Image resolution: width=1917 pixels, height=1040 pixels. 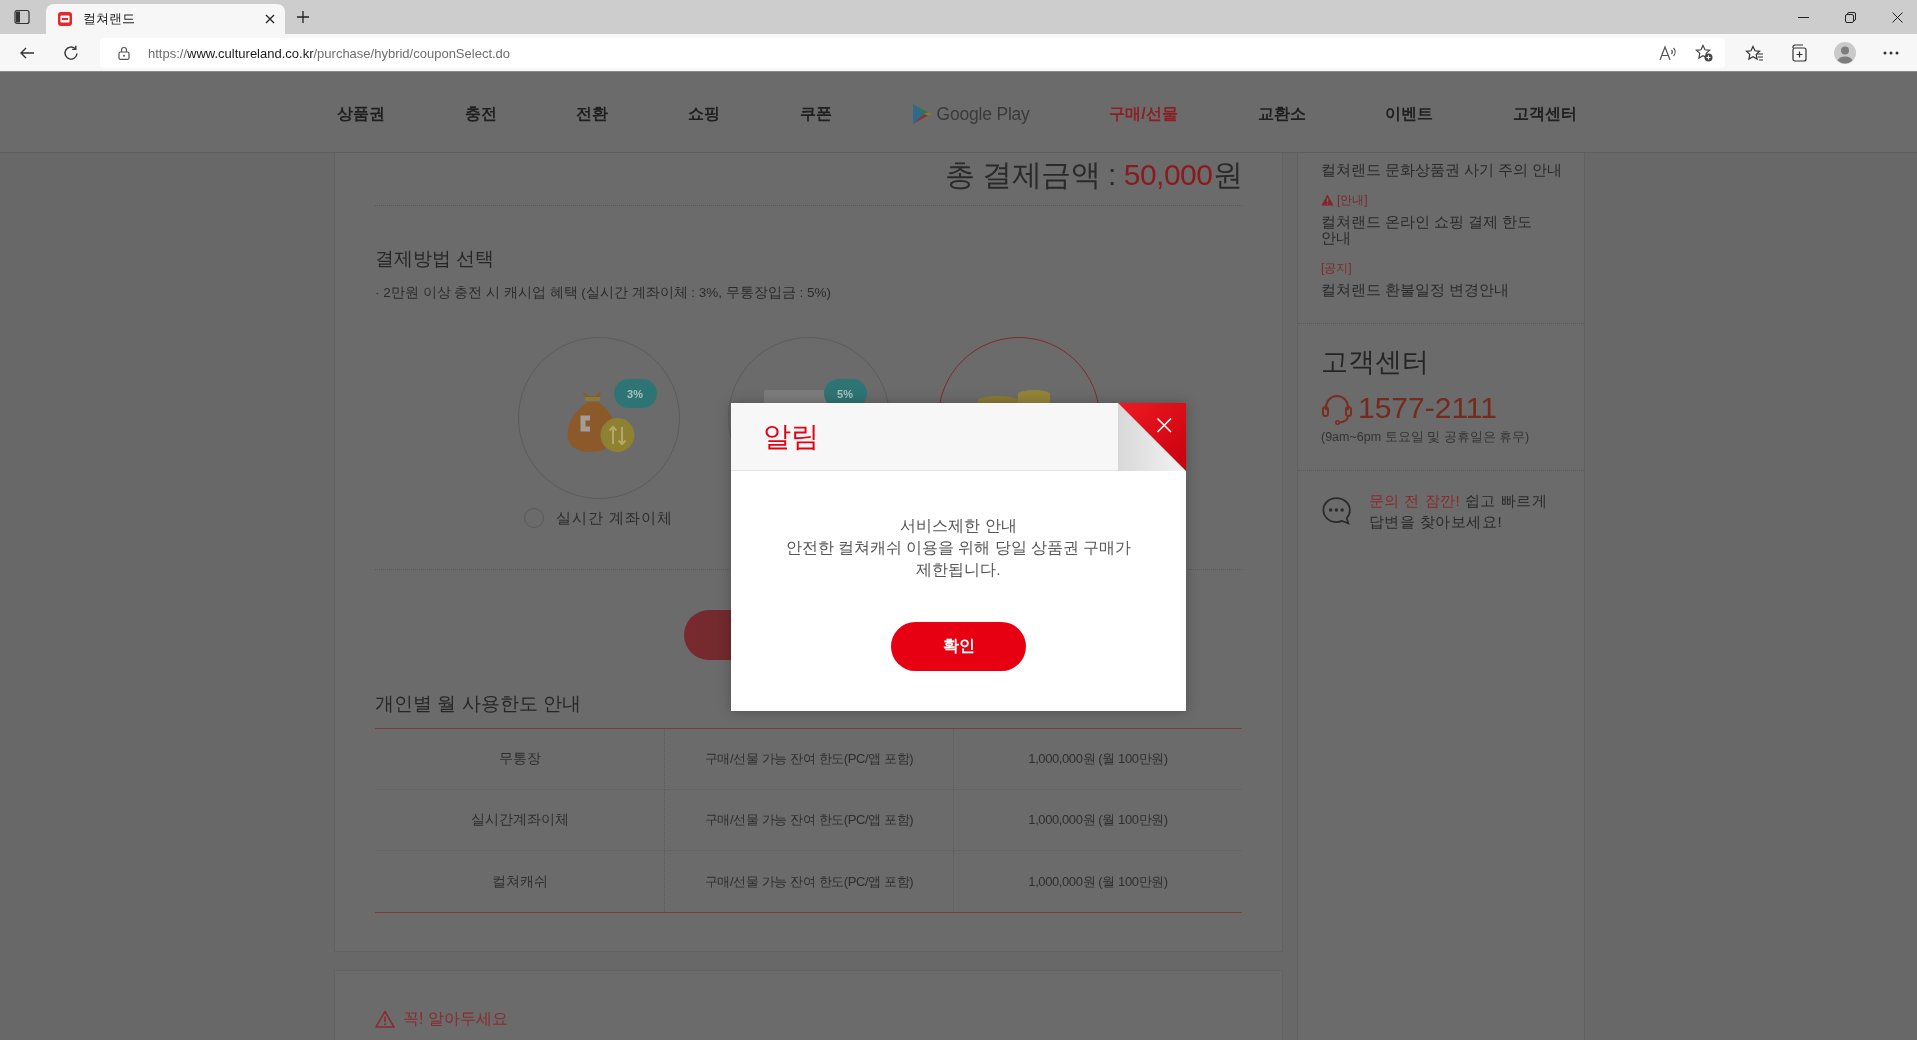 I want to click on benefit-note: · 2만원 이상 충전 시 캐시업 혜택 (실시간 계좌이체 : 3%, 무통장입금 : 5%), so click(x=603, y=293).